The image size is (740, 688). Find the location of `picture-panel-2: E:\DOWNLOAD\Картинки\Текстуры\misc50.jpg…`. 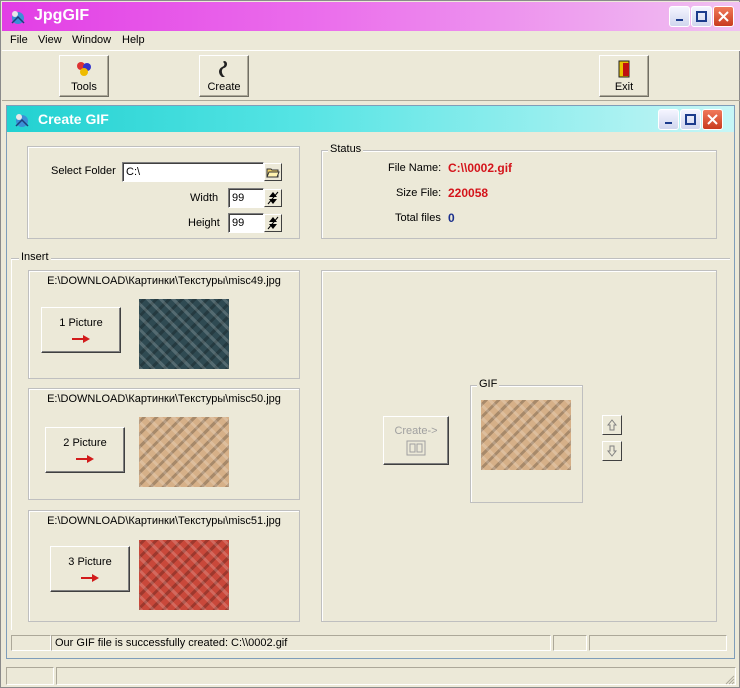

picture-panel-2: E:\DOWNLOAD\Картинки\Текстуры\misc50.jpg… is located at coordinates (164, 444).